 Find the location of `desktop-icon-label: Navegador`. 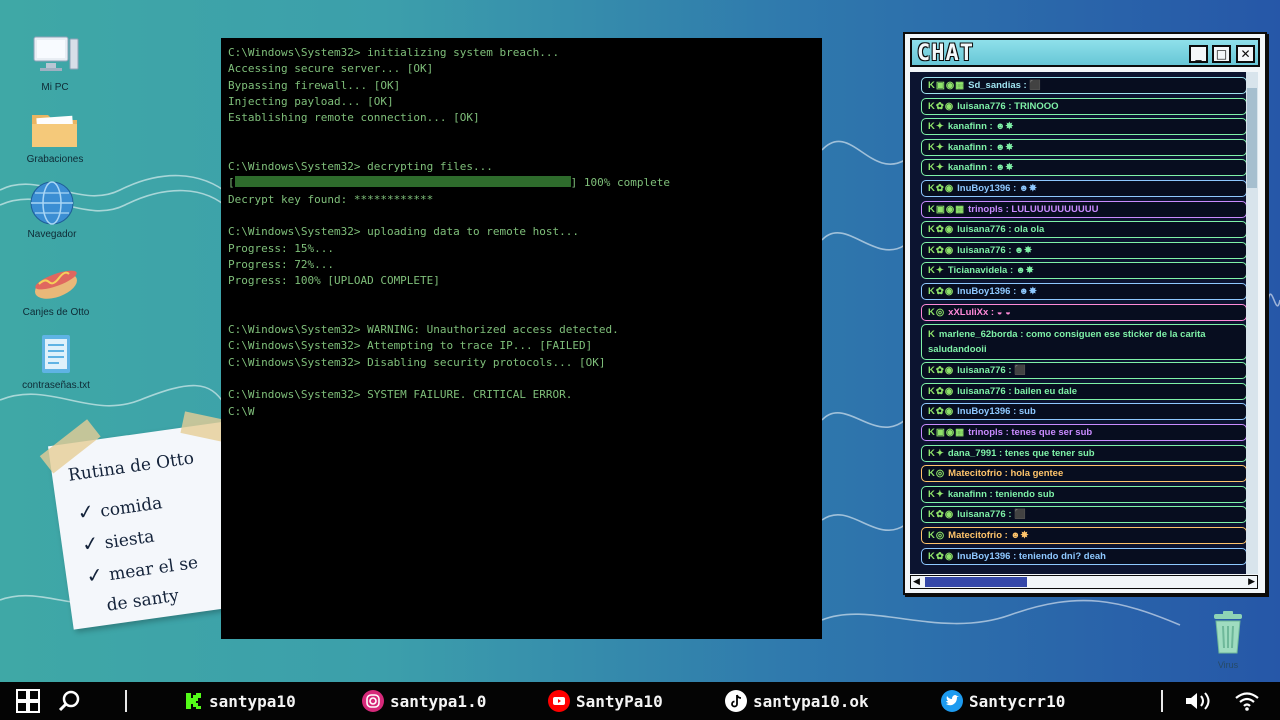

desktop-icon-label: Navegador is located at coordinates (52, 234).